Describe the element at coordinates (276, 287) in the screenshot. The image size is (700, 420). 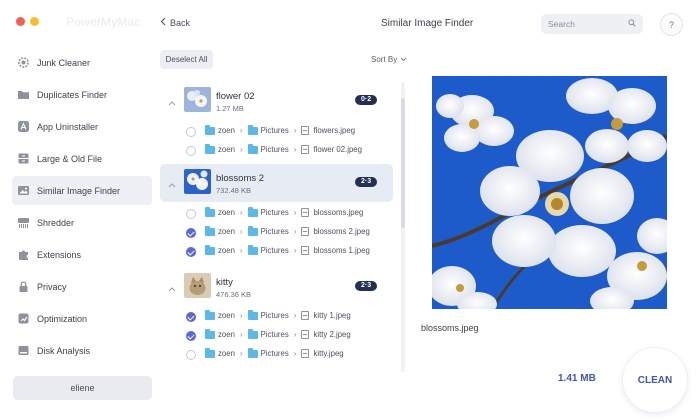
I see `image-group-row: kitty 476.36 KB 2·3` at that location.